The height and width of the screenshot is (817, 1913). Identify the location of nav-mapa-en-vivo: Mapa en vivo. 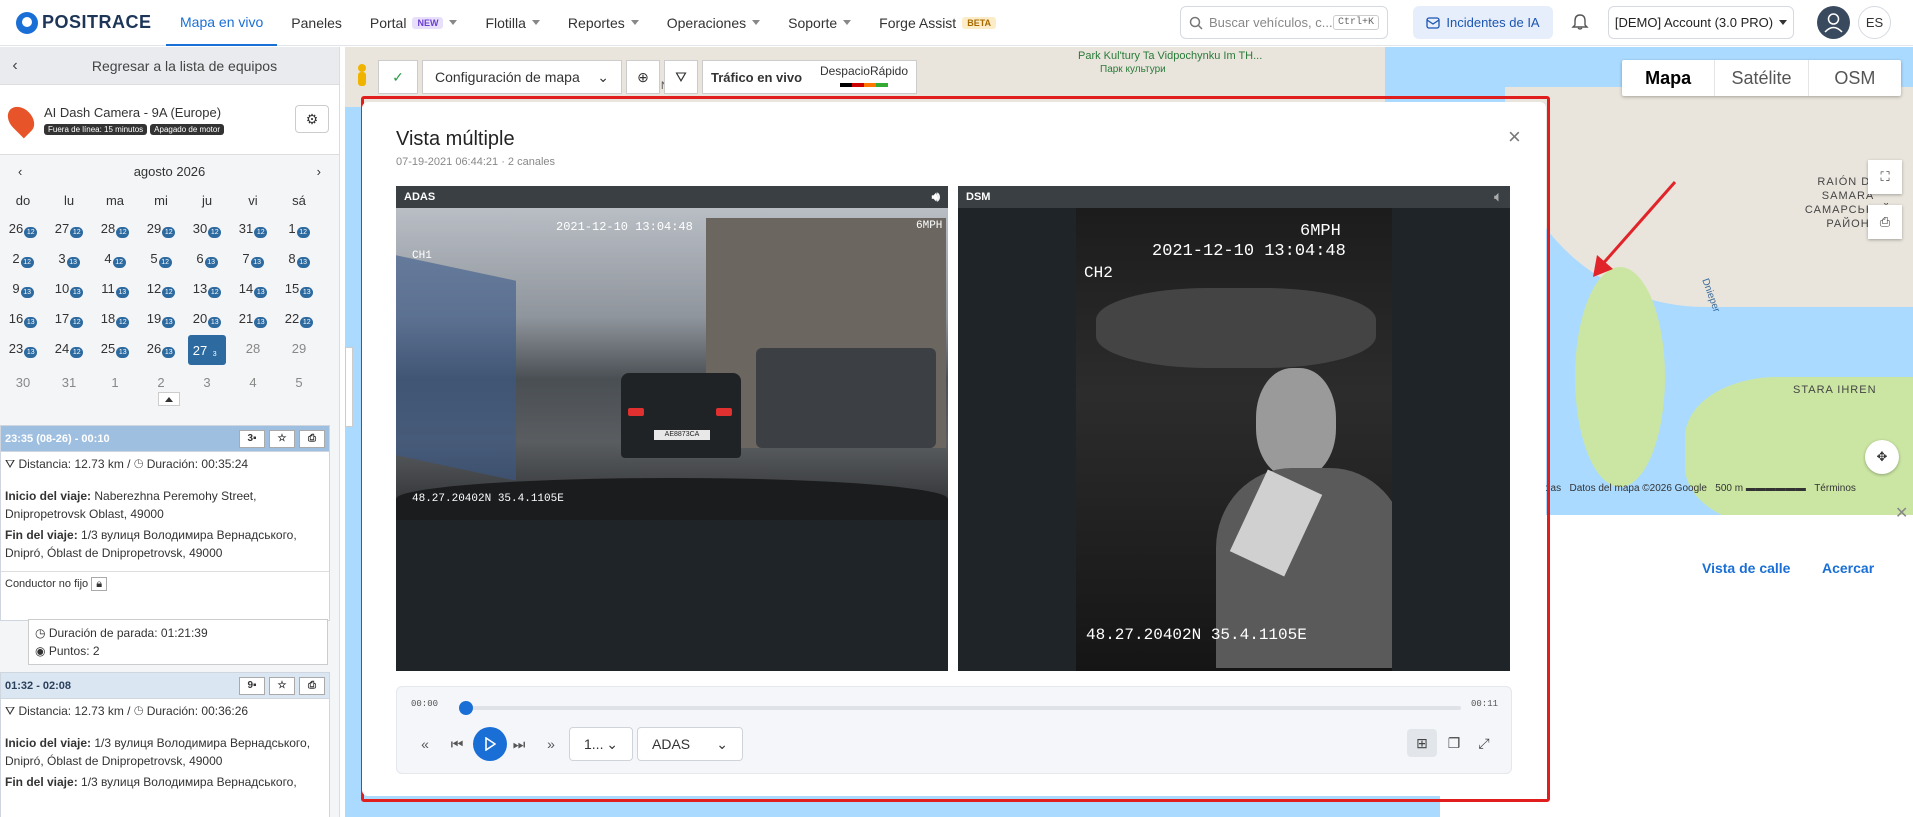
(222, 23).